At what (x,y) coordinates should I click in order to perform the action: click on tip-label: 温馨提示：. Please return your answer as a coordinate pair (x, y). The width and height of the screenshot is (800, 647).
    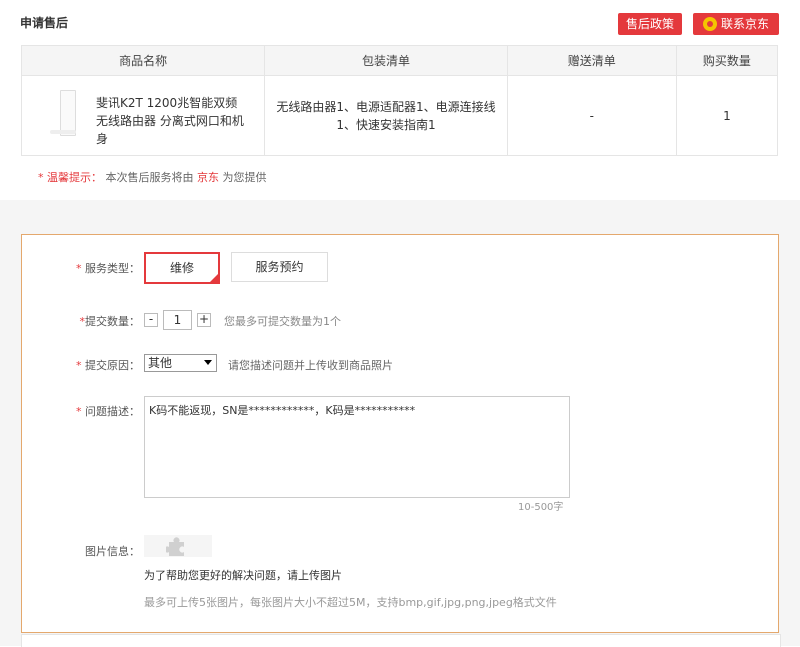
    Looking at the image, I should click on (74, 177).